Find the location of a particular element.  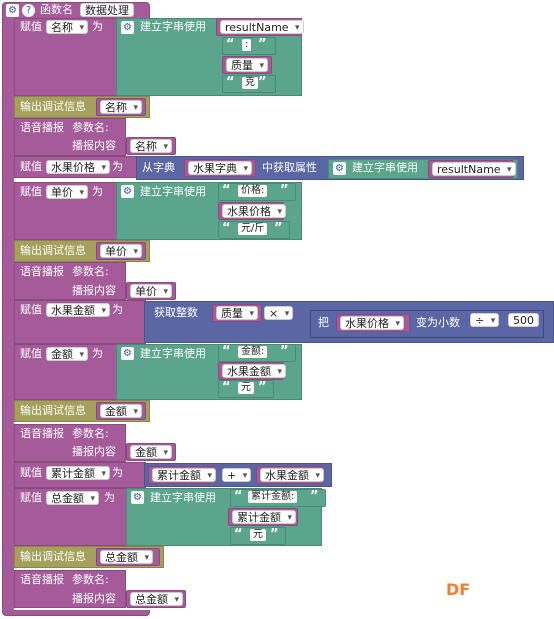

number-field: 500 is located at coordinates (523, 320).